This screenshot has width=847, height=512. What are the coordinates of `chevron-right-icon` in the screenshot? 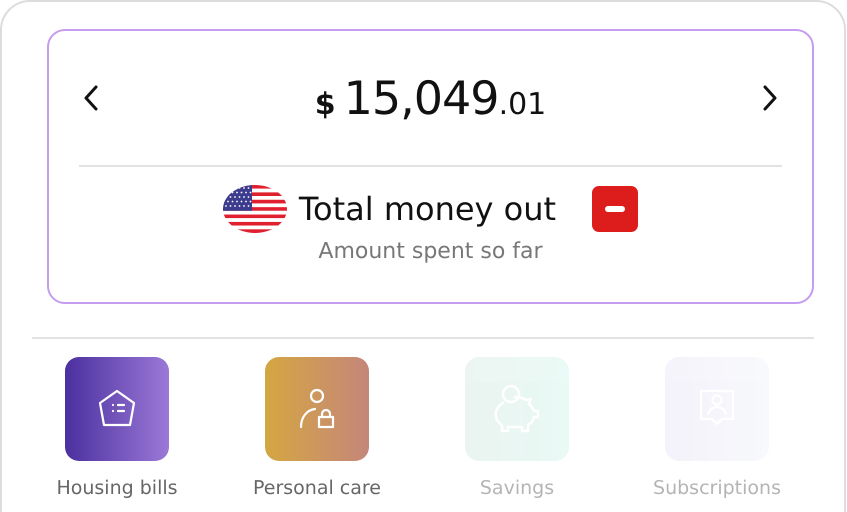 It's located at (770, 98).